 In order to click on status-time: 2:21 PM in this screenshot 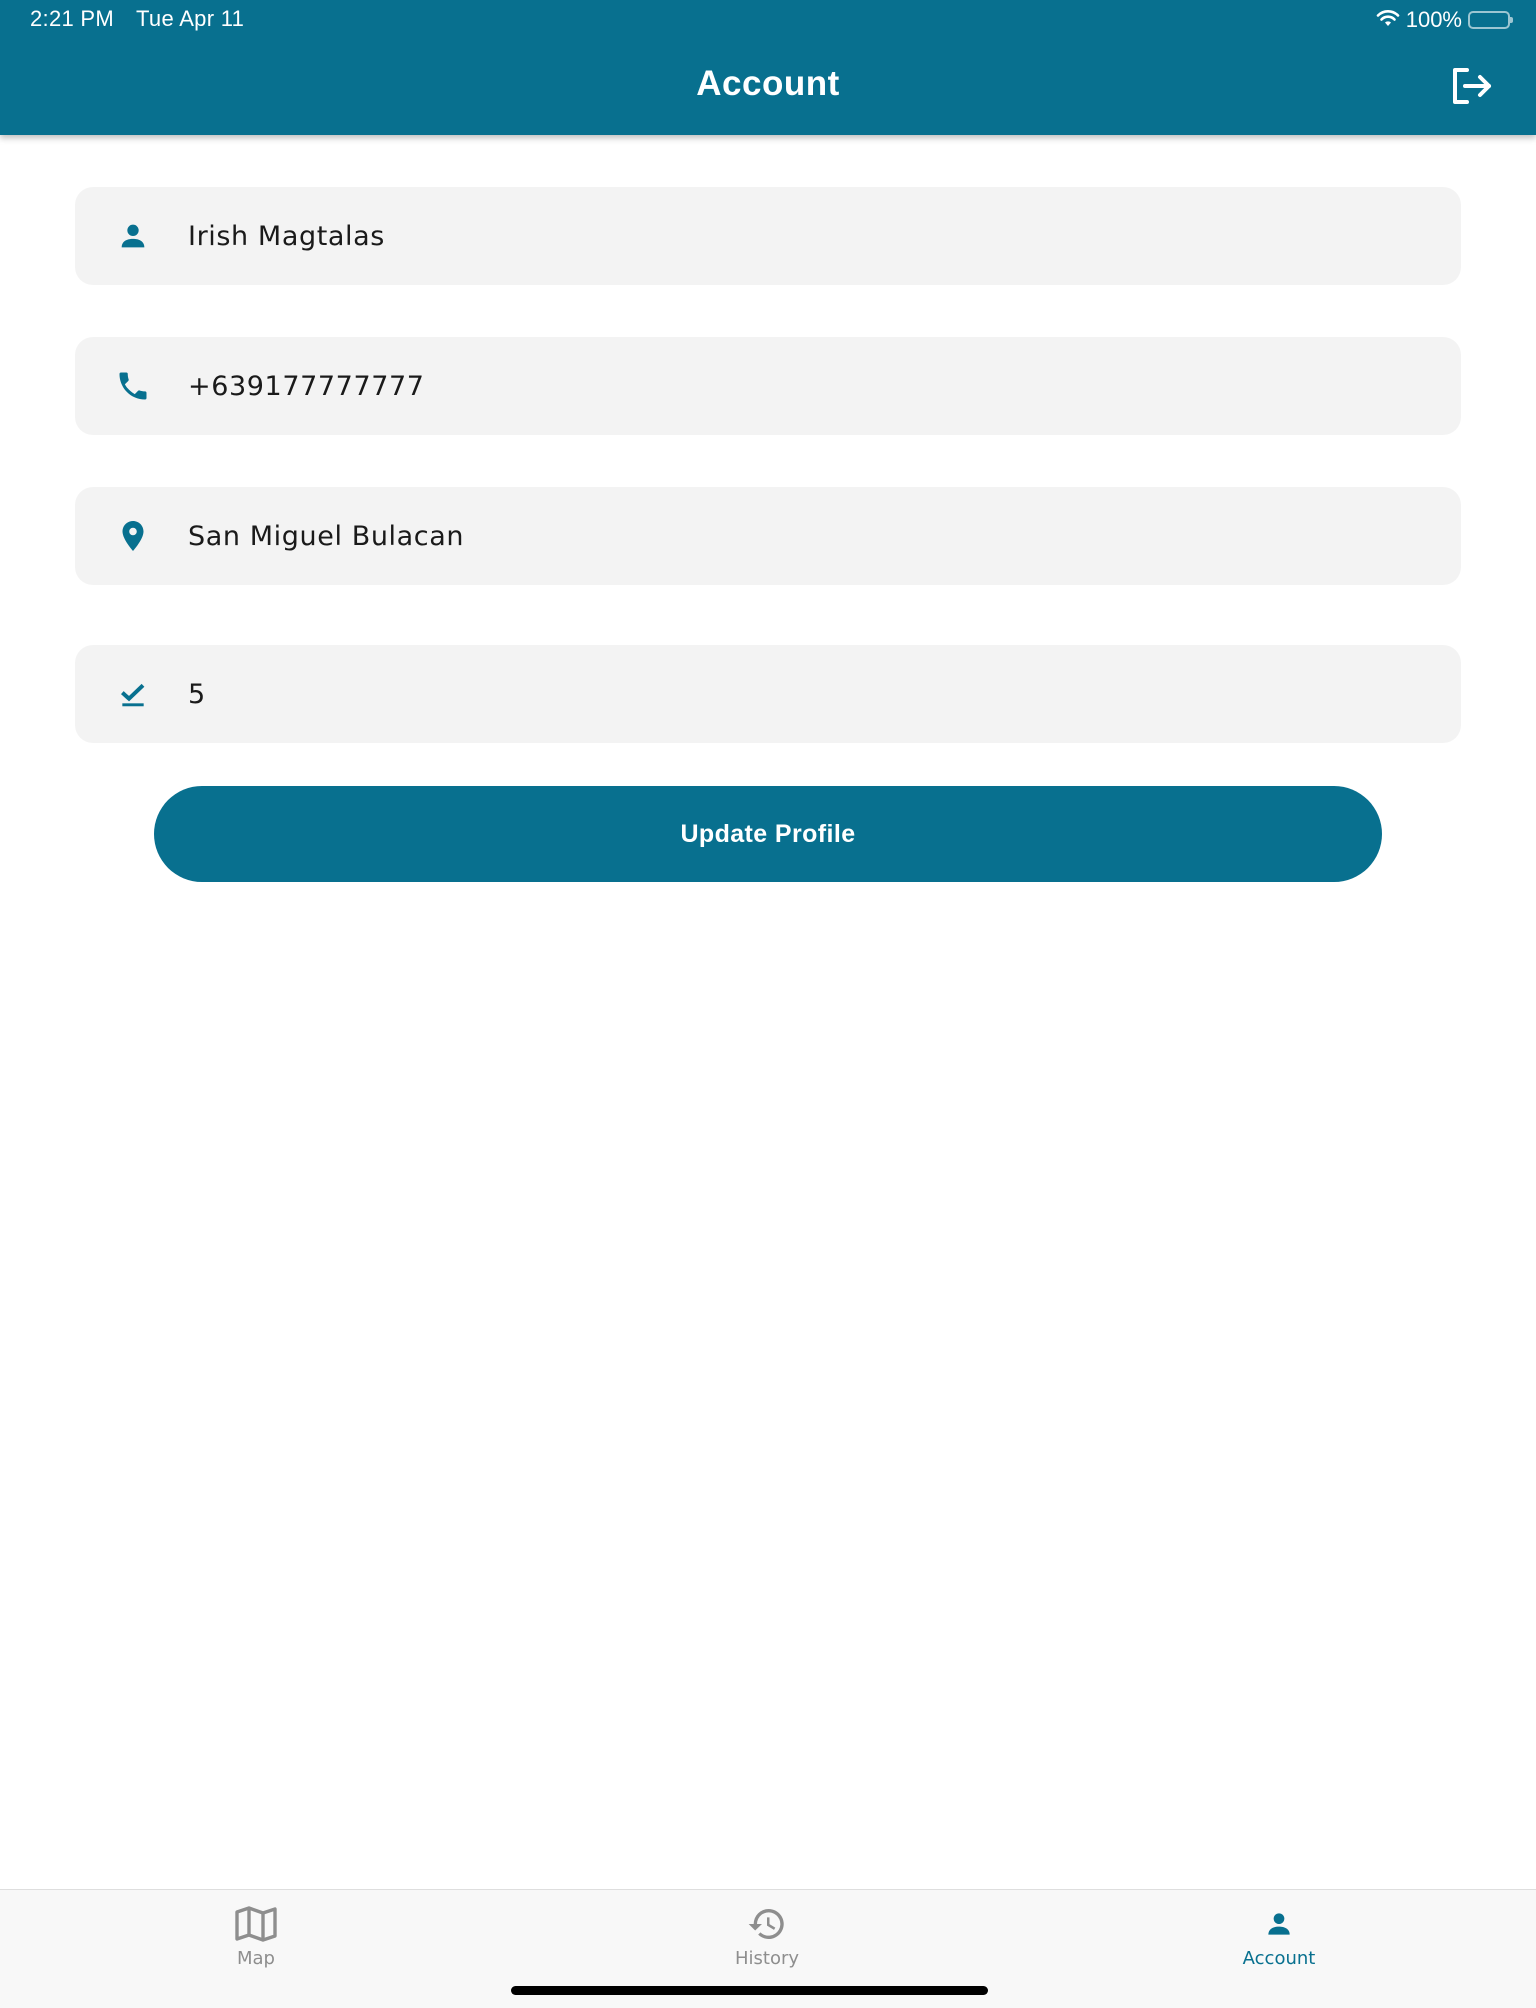, I will do `click(72, 18)`.